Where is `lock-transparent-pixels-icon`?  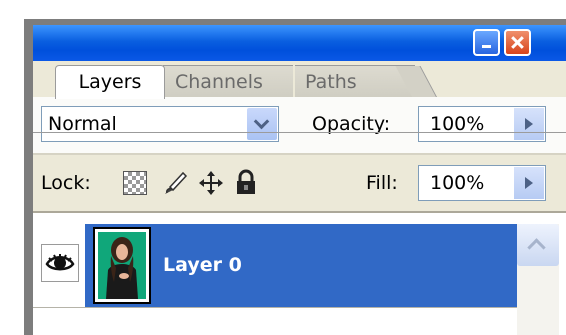 lock-transparent-pixels-icon is located at coordinates (135, 183).